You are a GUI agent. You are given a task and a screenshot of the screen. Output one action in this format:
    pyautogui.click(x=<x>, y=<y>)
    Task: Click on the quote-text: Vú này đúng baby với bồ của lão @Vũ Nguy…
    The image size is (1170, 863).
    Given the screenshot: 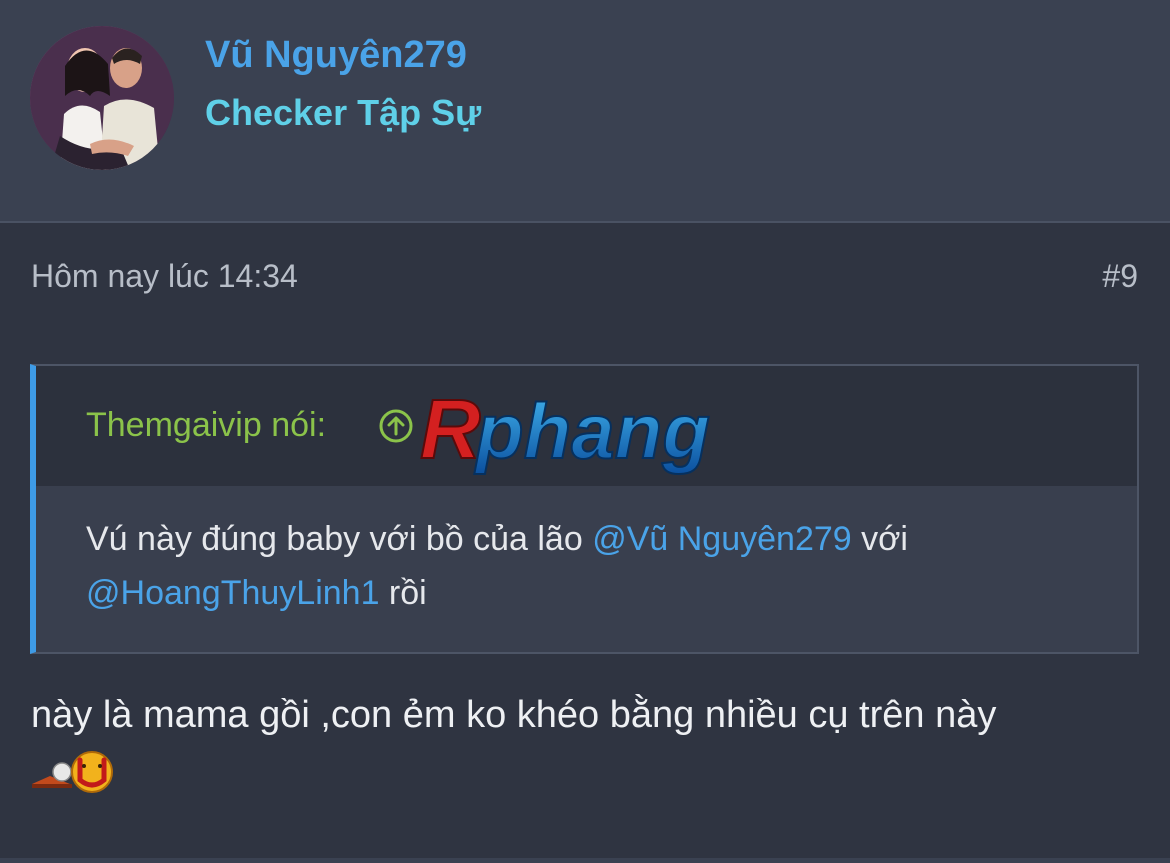 What is the action you would take?
    pyautogui.click(x=596, y=566)
    